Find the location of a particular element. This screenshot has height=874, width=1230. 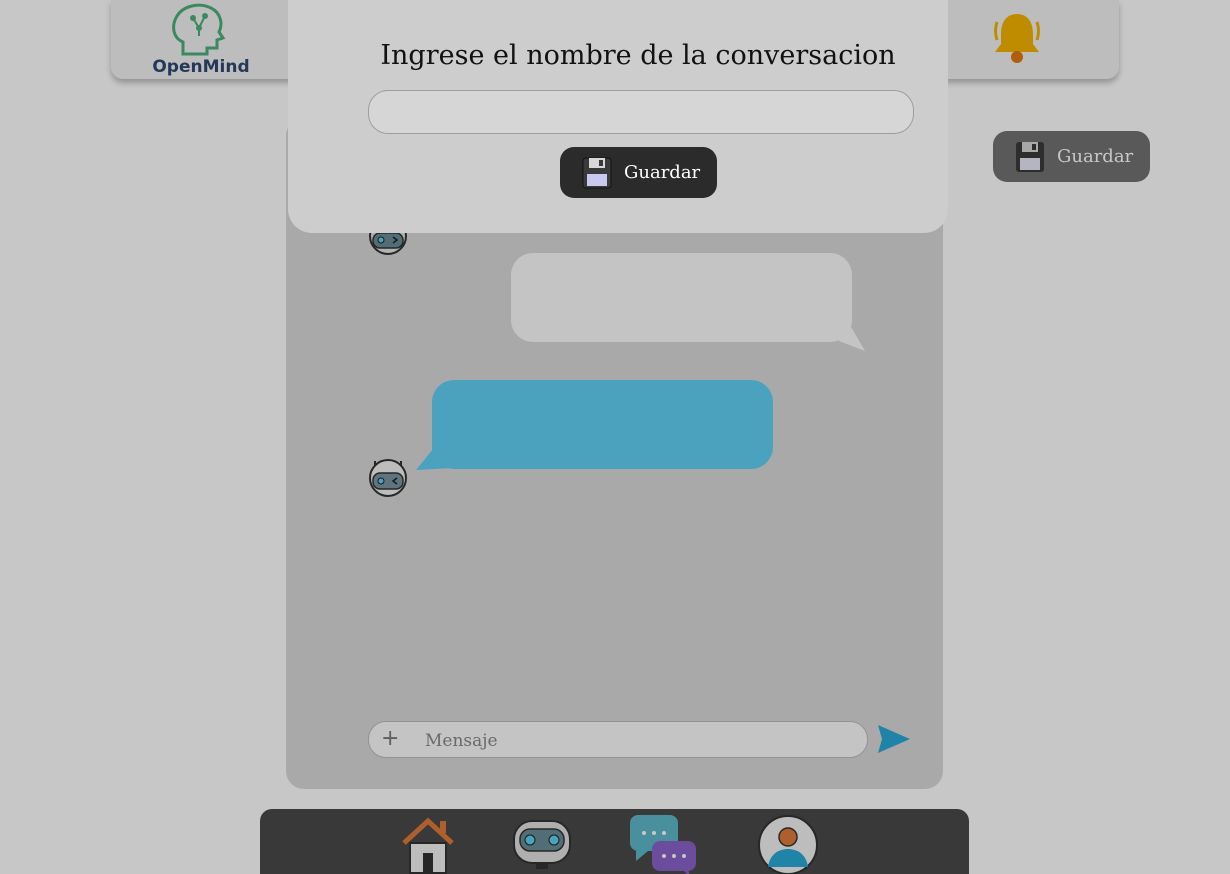

modal-save-label: Guardar is located at coordinates (662, 172).